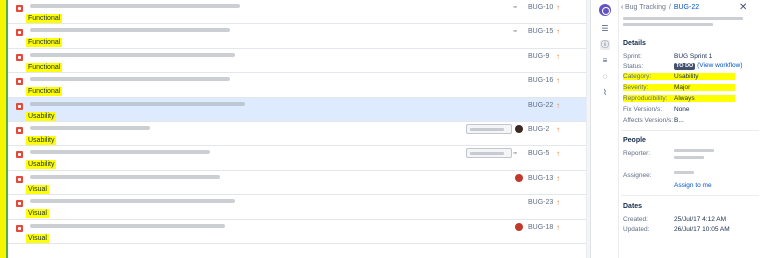 This screenshot has height=258, width=762. What do you see at coordinates (682, 87) in the screenshot?
I see `severity-value: Major` at bounding box center [682, 87].